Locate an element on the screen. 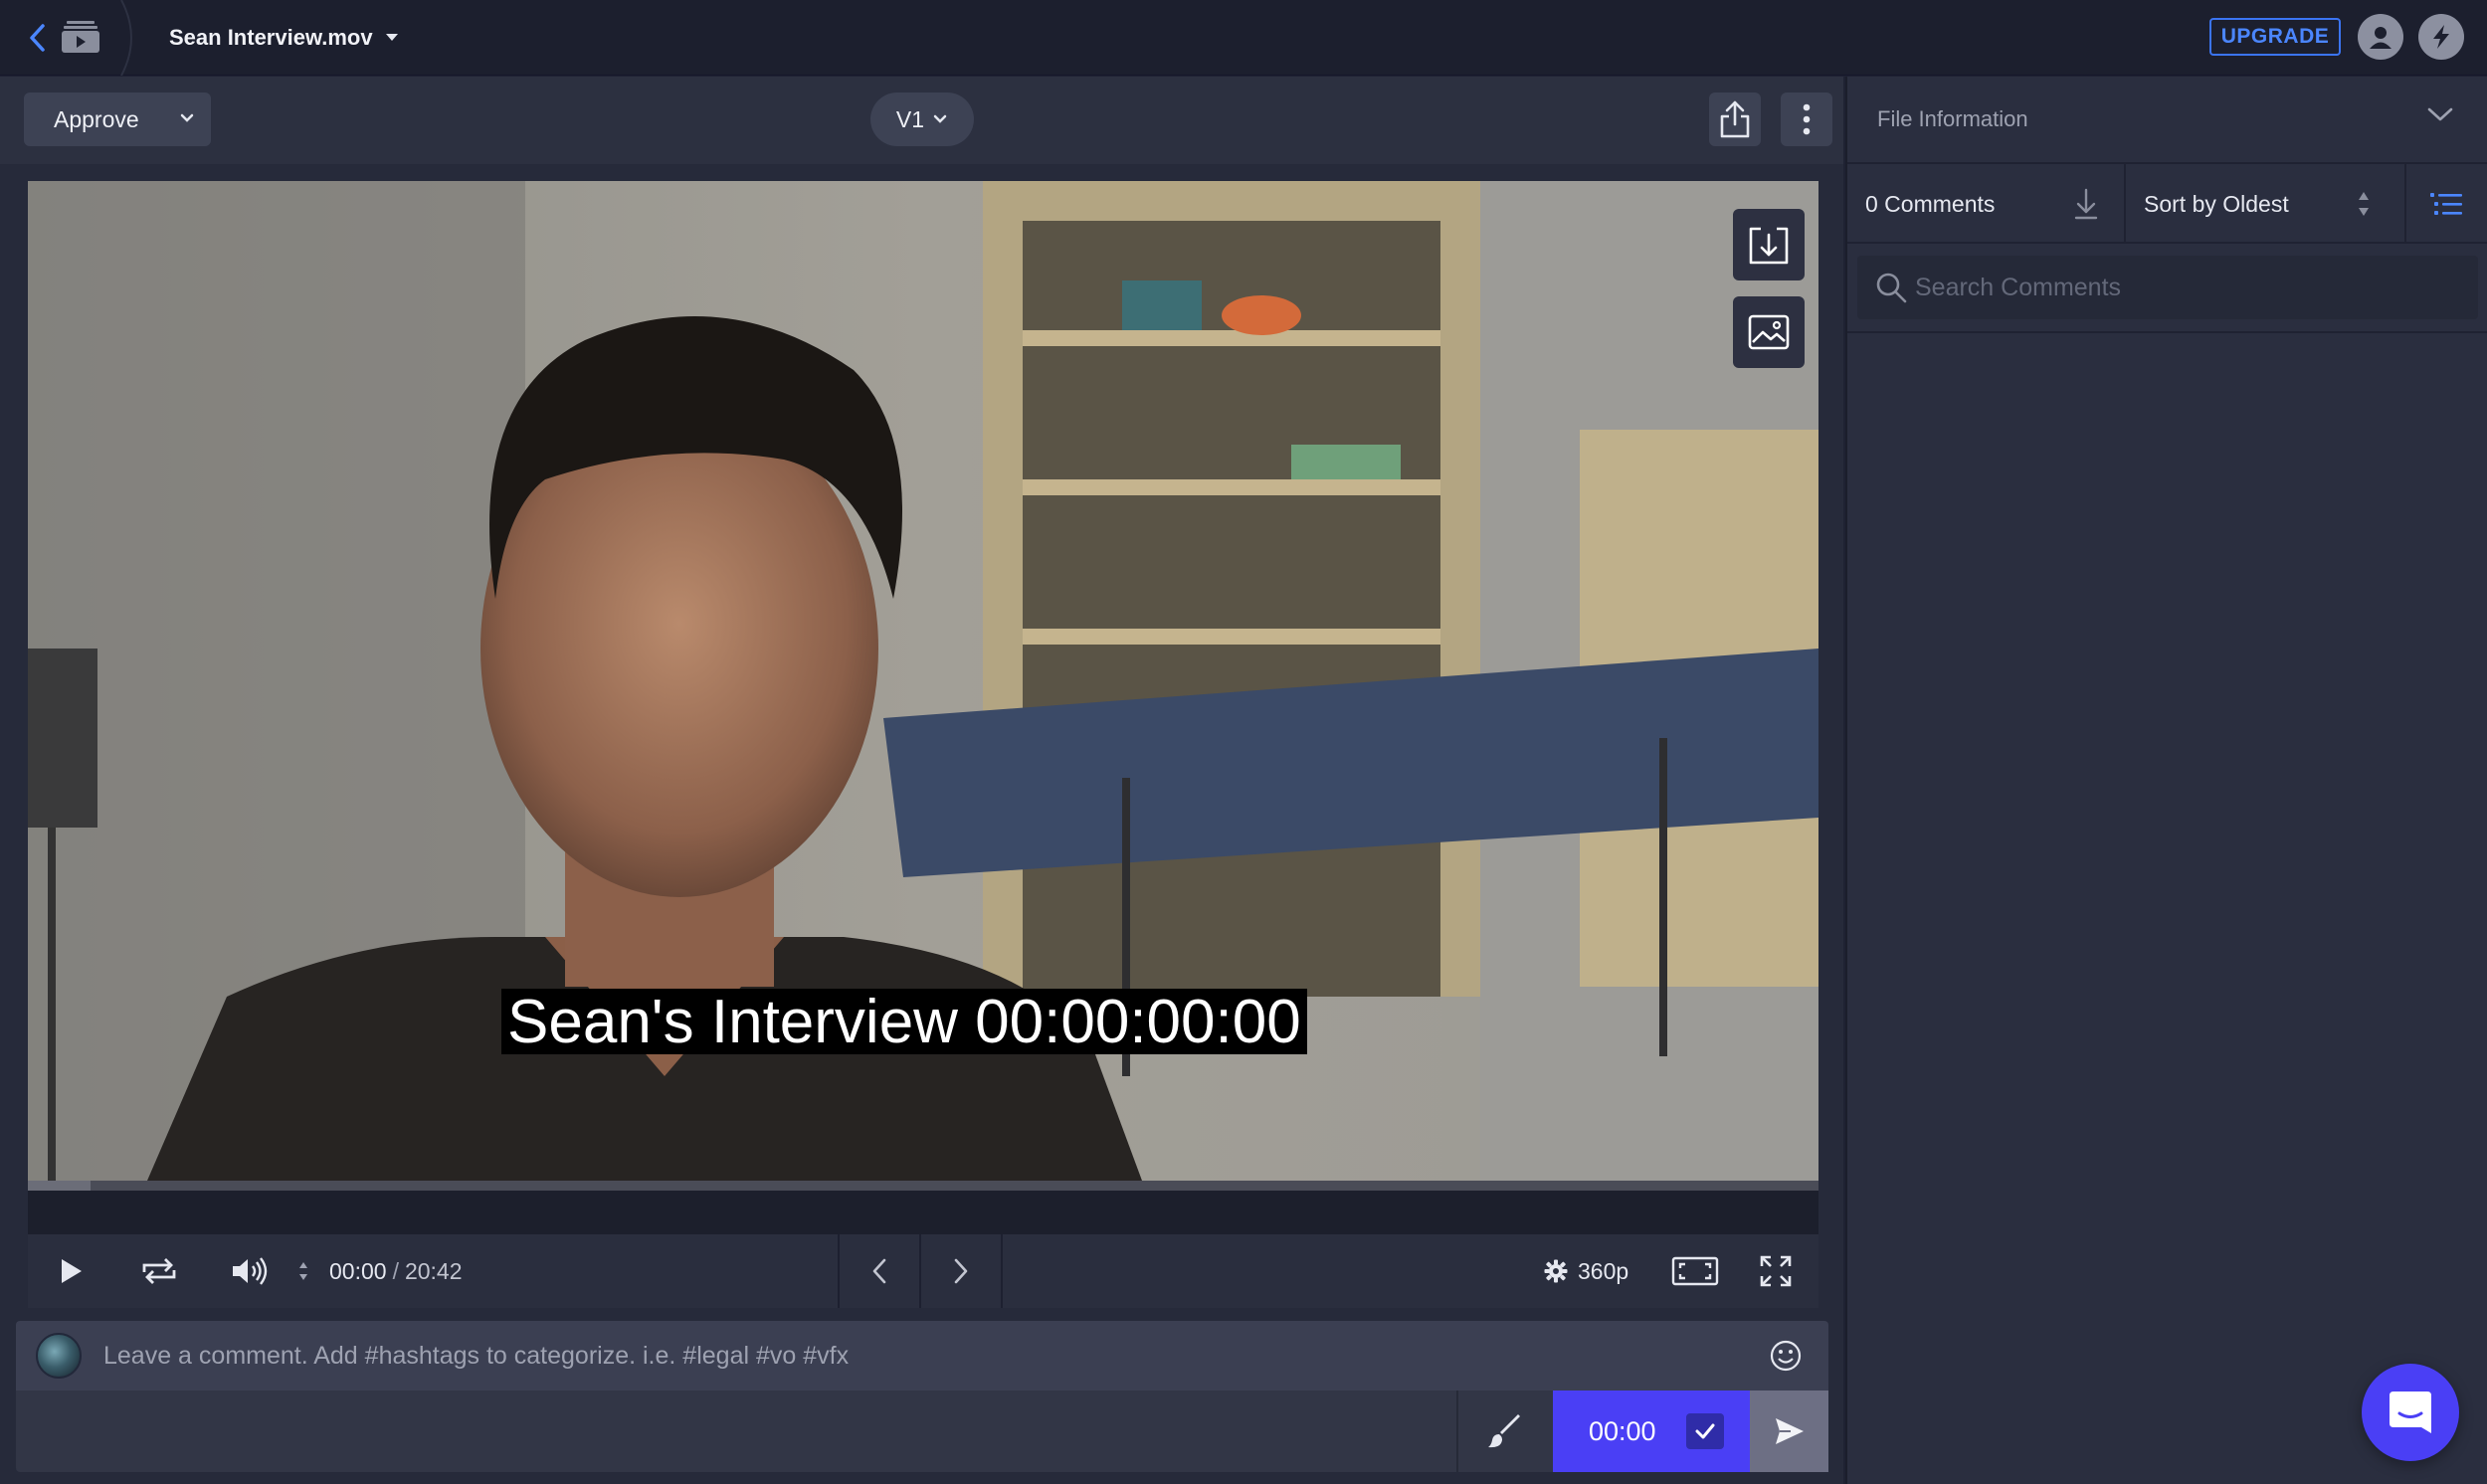 The image size is (2487, 1484). playback-scrubber is located at coordinates (923, 1186).